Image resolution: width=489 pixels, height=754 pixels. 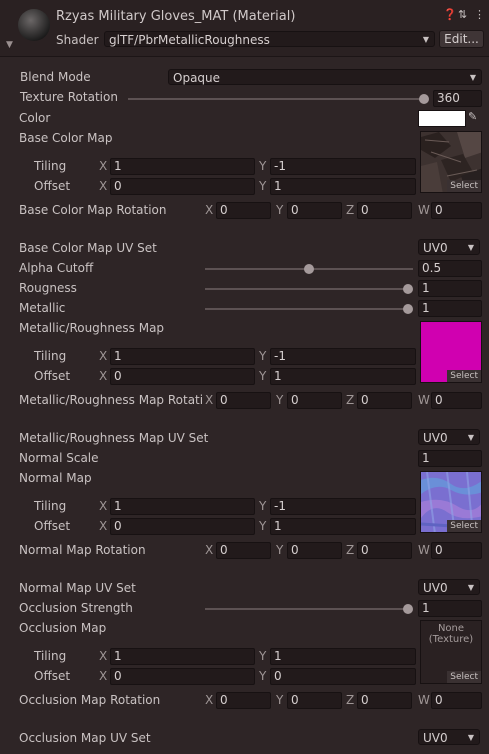 What do you see at coordinates (450, 14) in the screenshot?
I see `help-icon: ❓` at bounding box center [450, 14].